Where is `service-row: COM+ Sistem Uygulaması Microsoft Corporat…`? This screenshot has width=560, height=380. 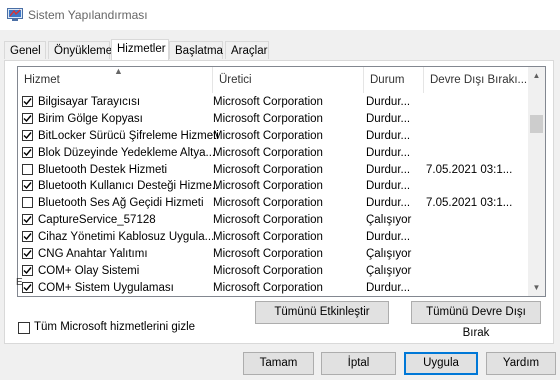 service-row: COM+ Sistem Uygulaması Microsoft Corporat… is located at coordinates (273, 288).